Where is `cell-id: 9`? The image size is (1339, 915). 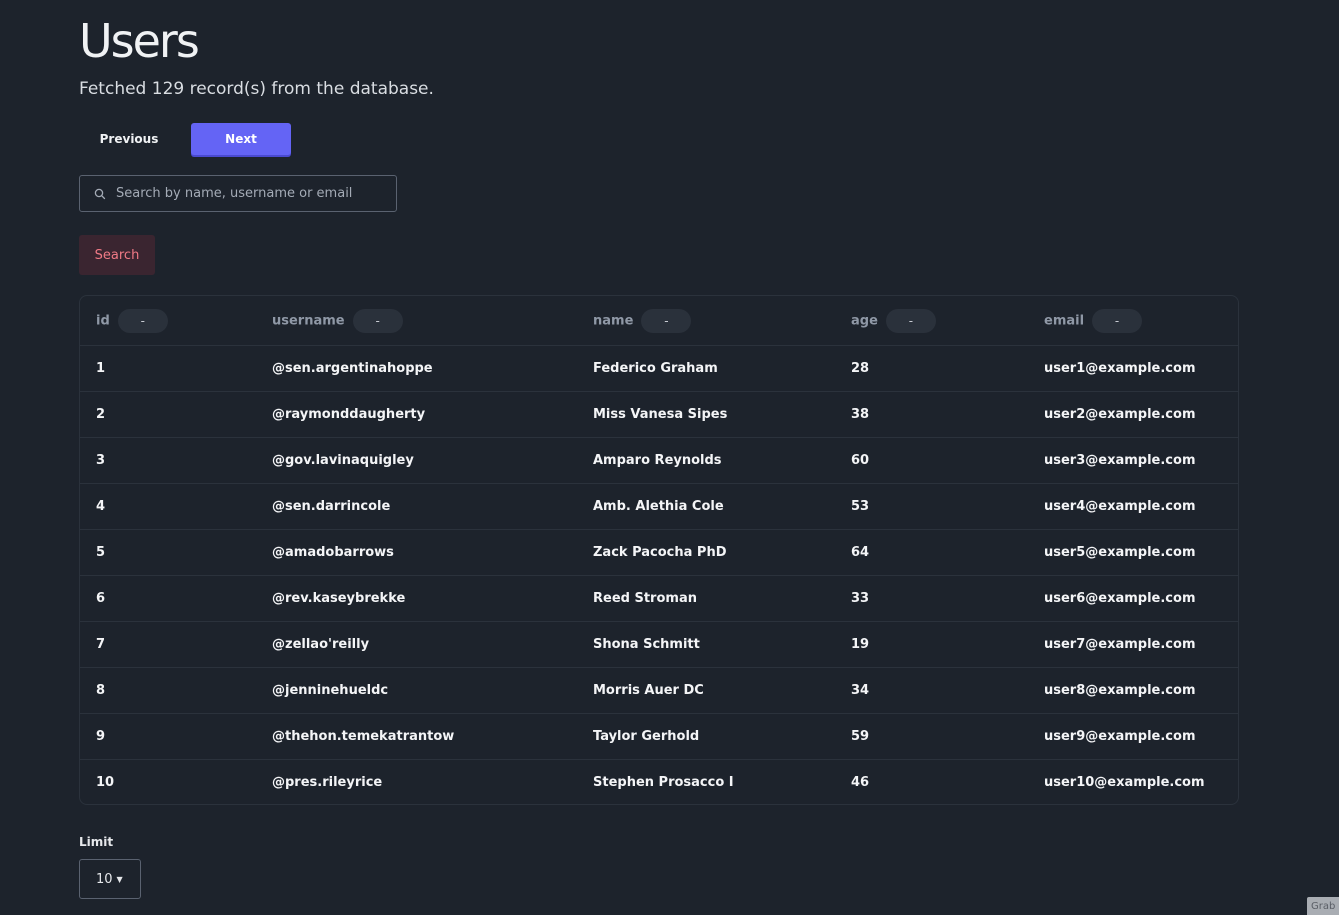
cell-id: 9 is located at coordinates (168, 736).